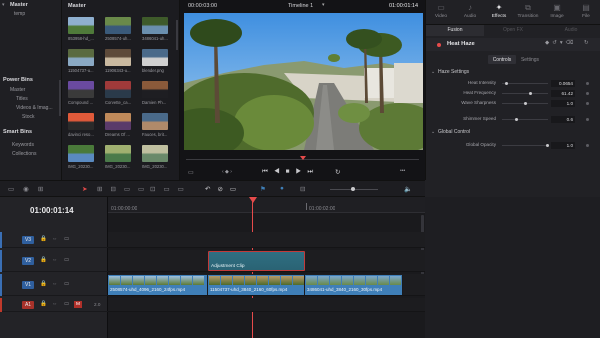 This screenshot has height=338, width=600. Describe the element at coordinates (353, 189) in the screenshot. I see `zoom-knob` at that location.